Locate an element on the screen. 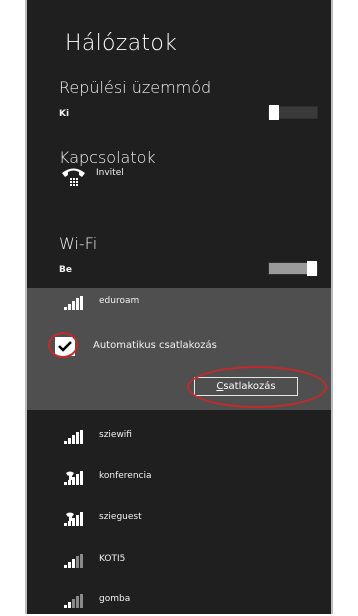 Image resolution: width=358 pixels, height=616 pixels. network-name: konferencia is located at coordinates (125, 476).